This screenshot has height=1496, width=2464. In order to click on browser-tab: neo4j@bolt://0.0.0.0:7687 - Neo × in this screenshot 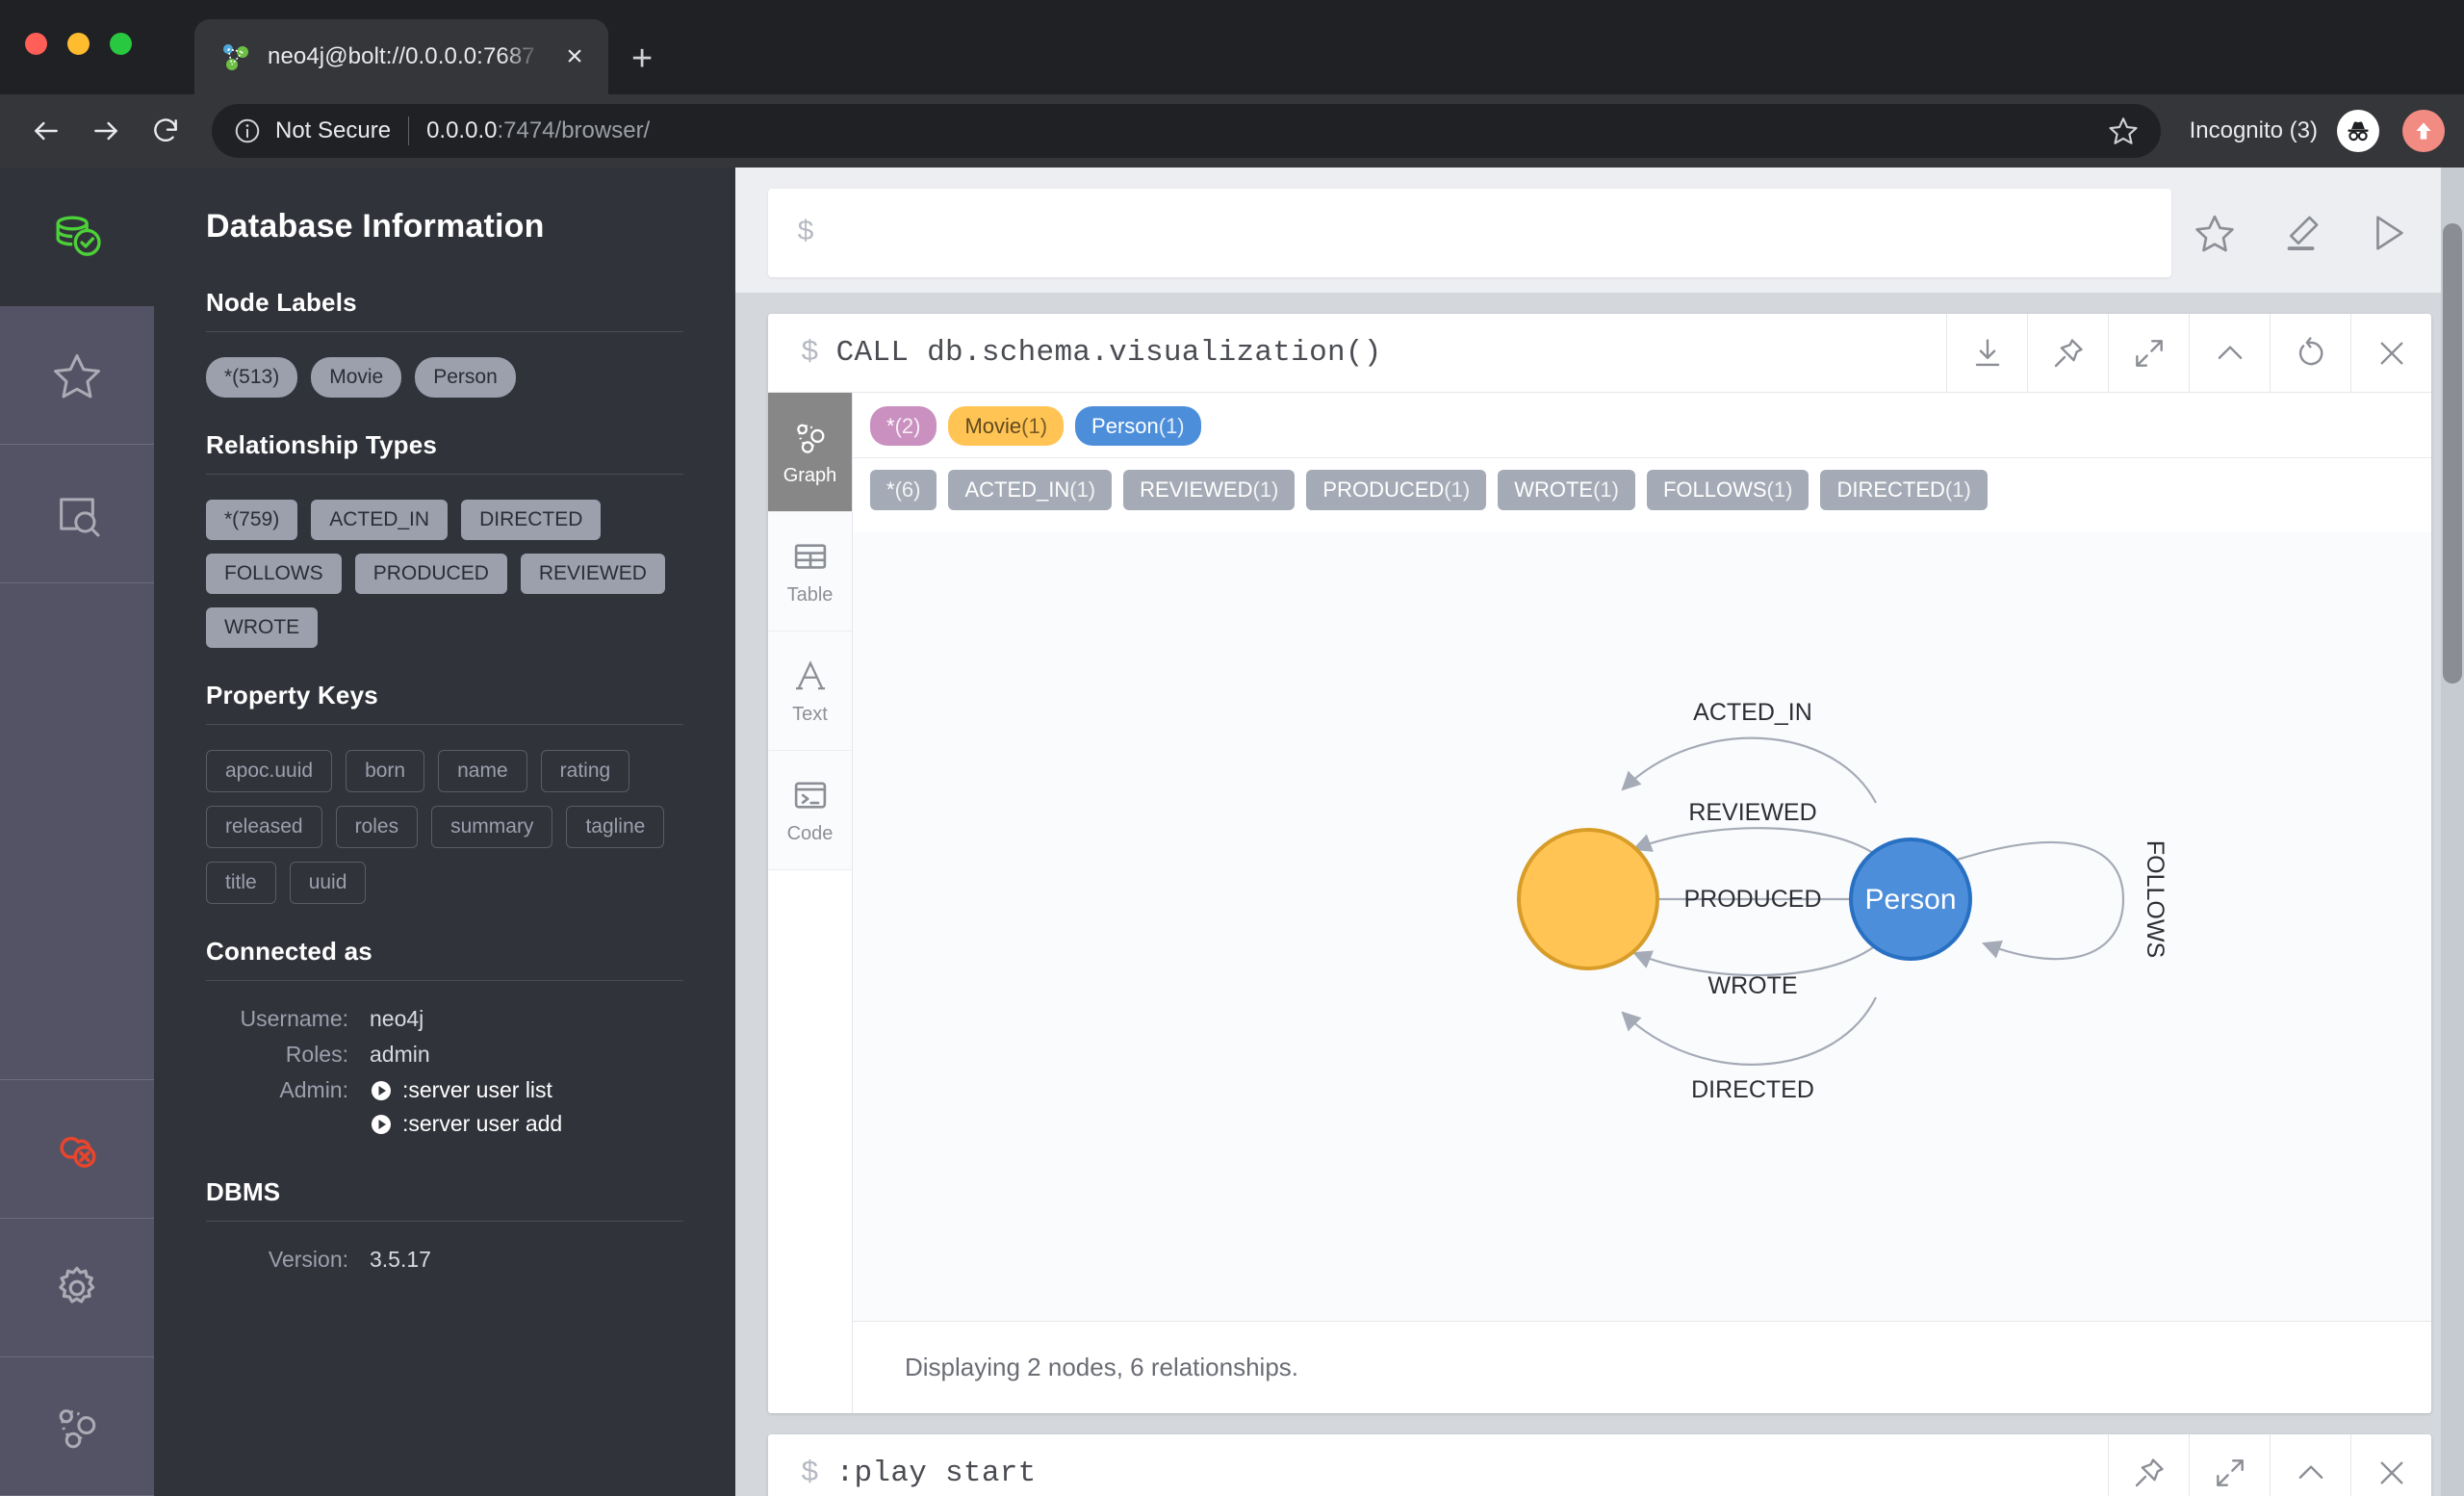, I will do `click(401, 57)`.